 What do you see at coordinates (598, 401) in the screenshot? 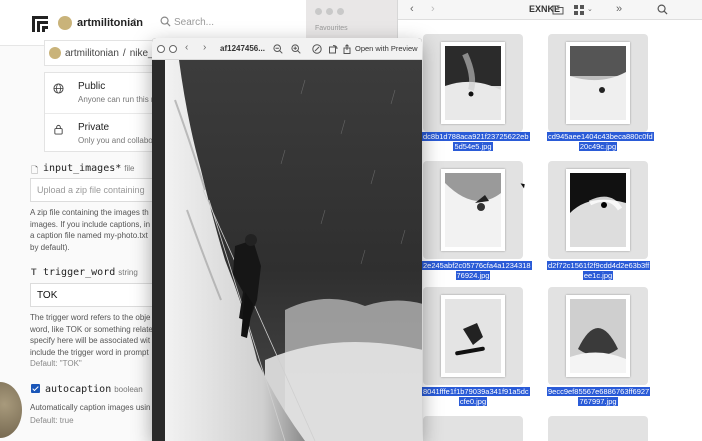
I see `file-name-line: 767997.jpg` at bounding box center [598, 401].